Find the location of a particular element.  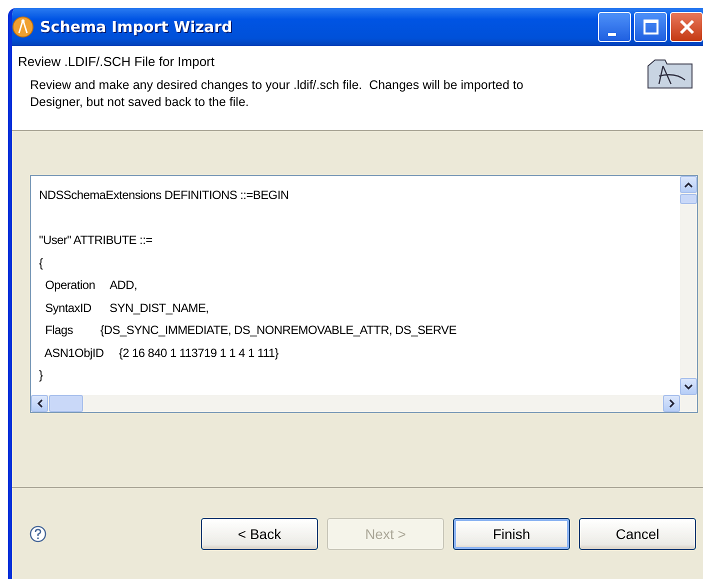

scroll-right-button is located at coordinates (671, 403).